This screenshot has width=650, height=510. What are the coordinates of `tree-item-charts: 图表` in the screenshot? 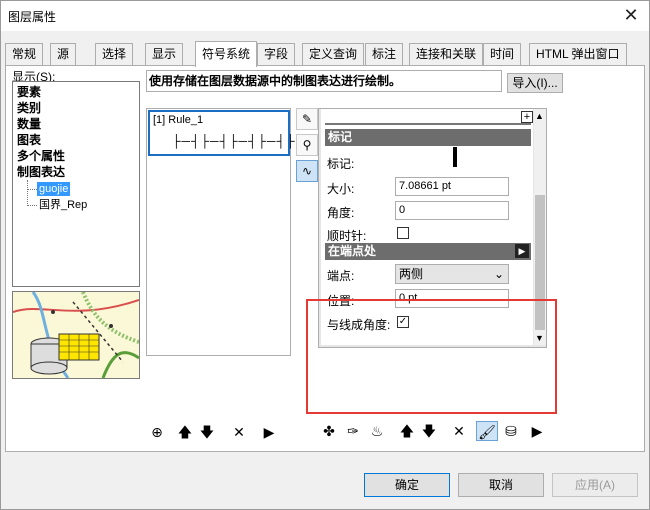 It's located at (29, 140).